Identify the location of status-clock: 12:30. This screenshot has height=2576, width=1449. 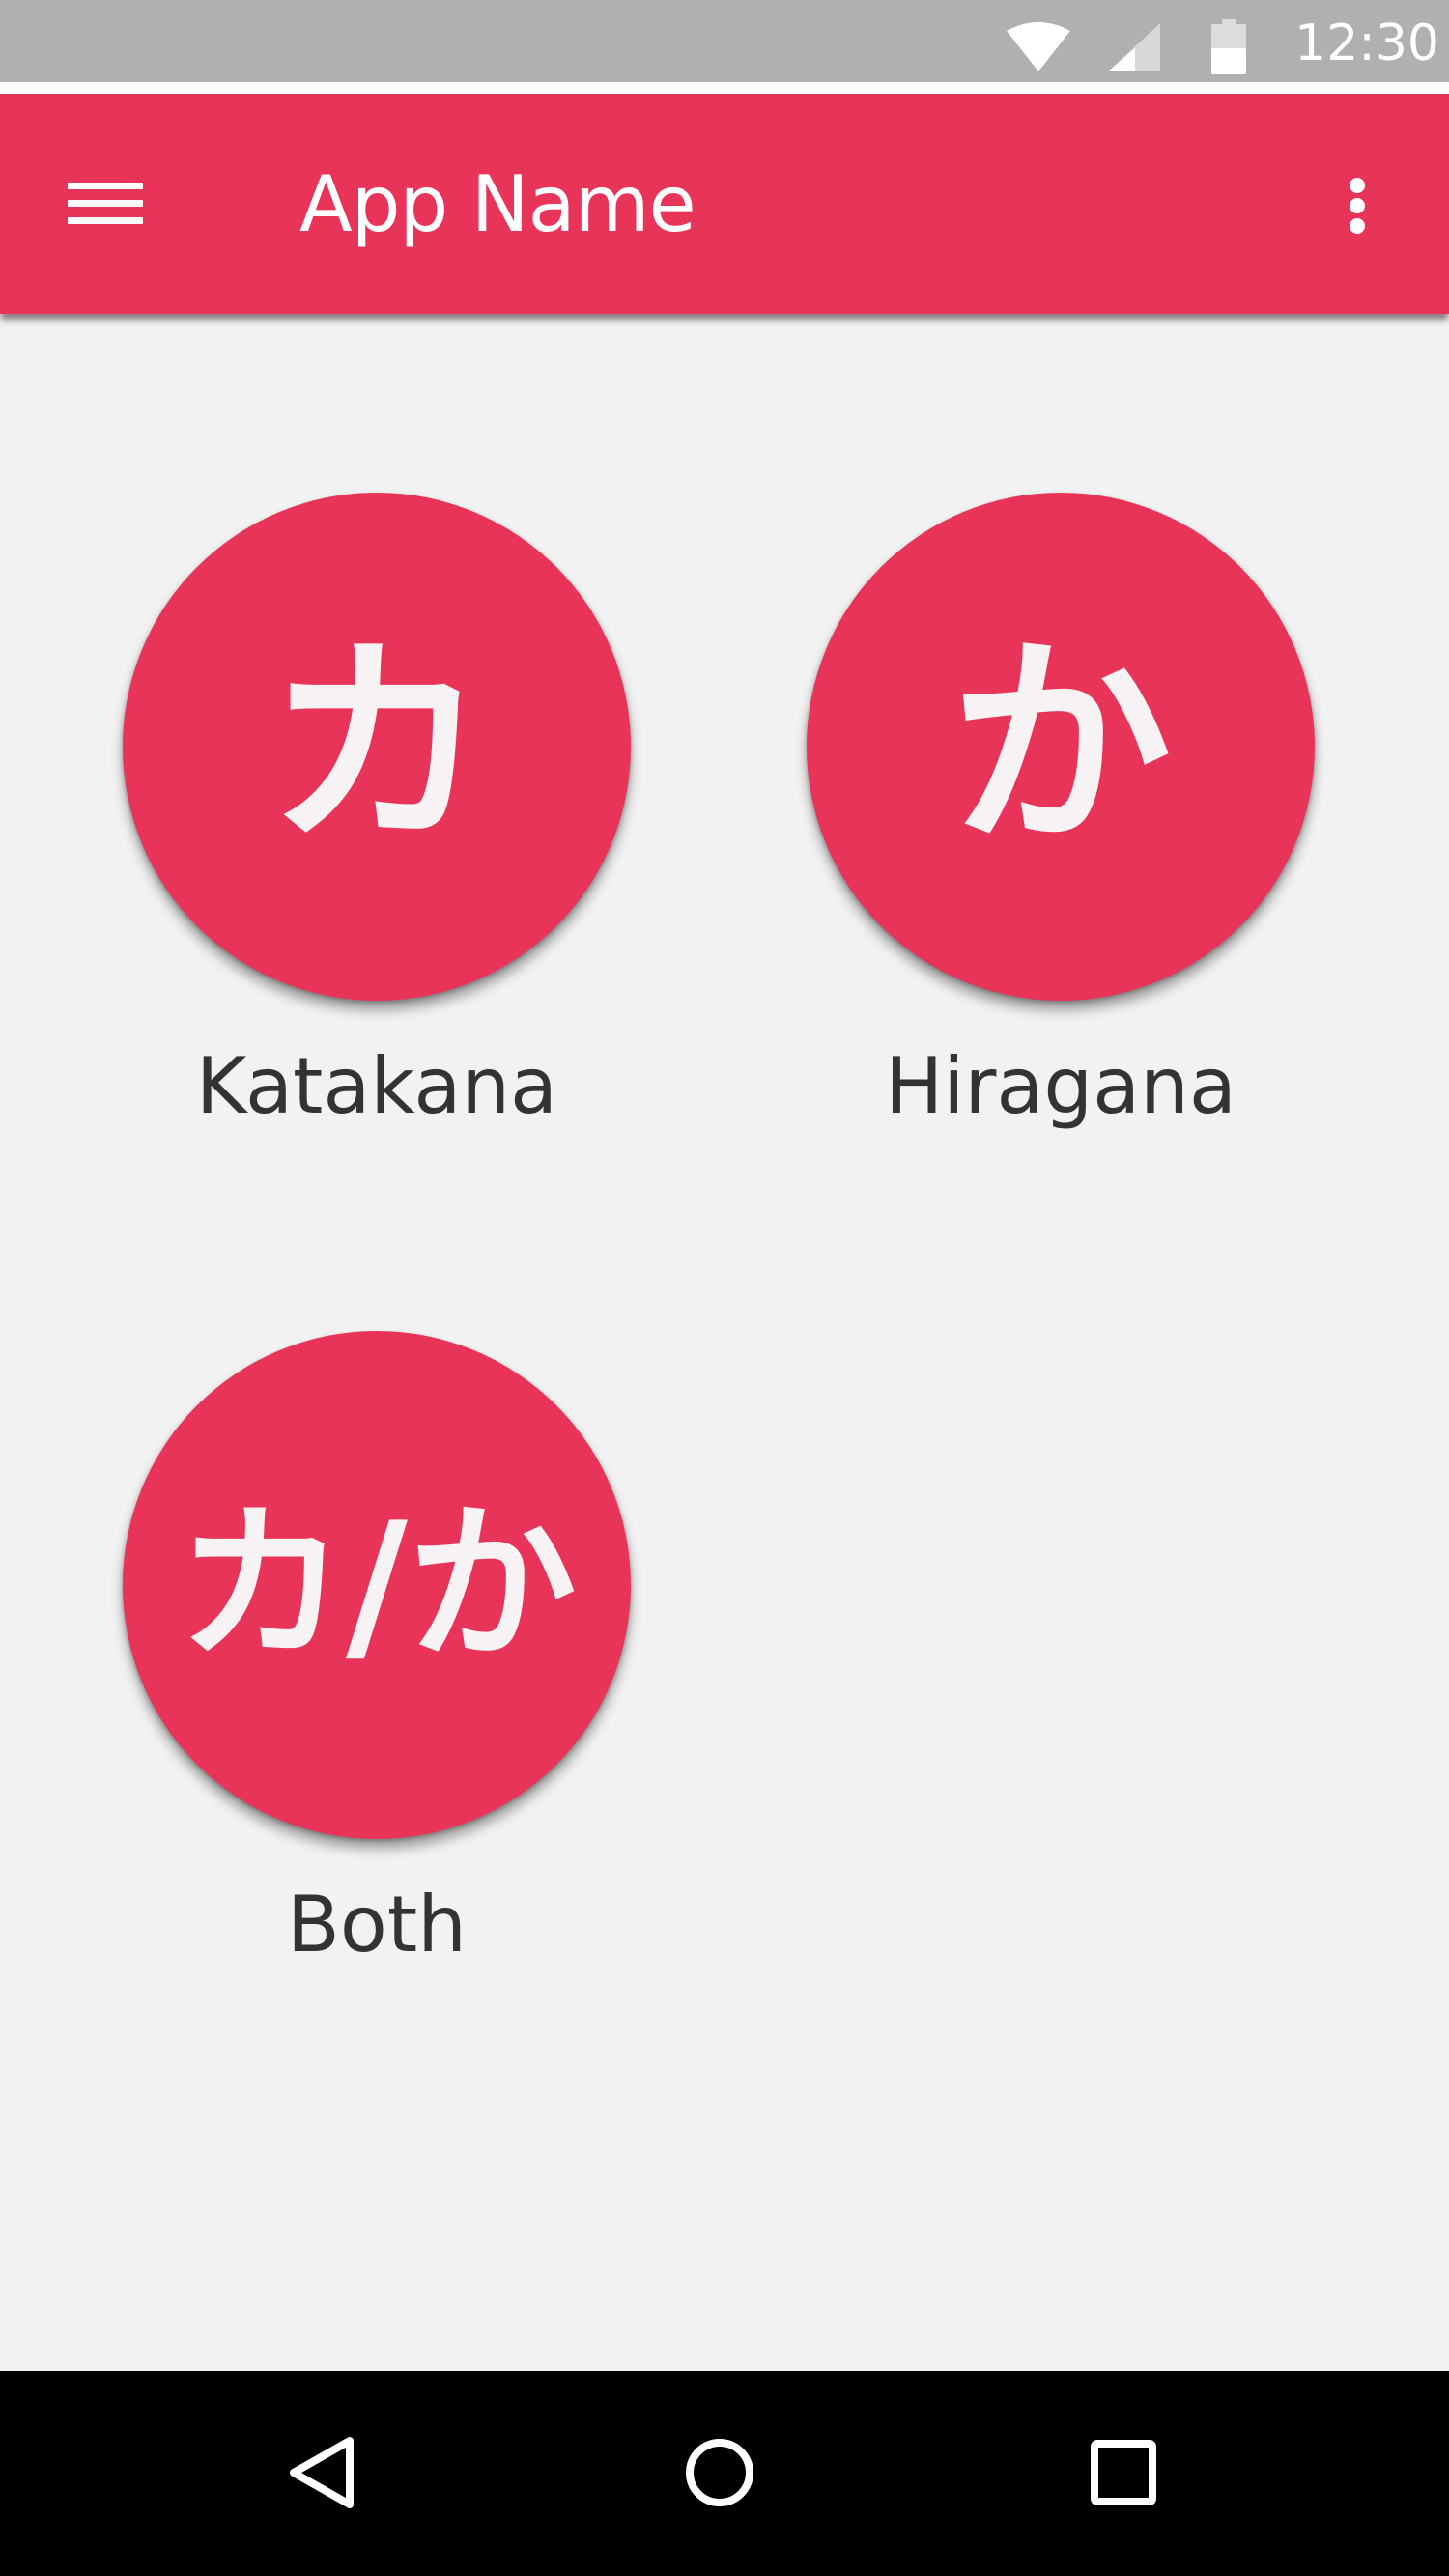
(1366, 43).